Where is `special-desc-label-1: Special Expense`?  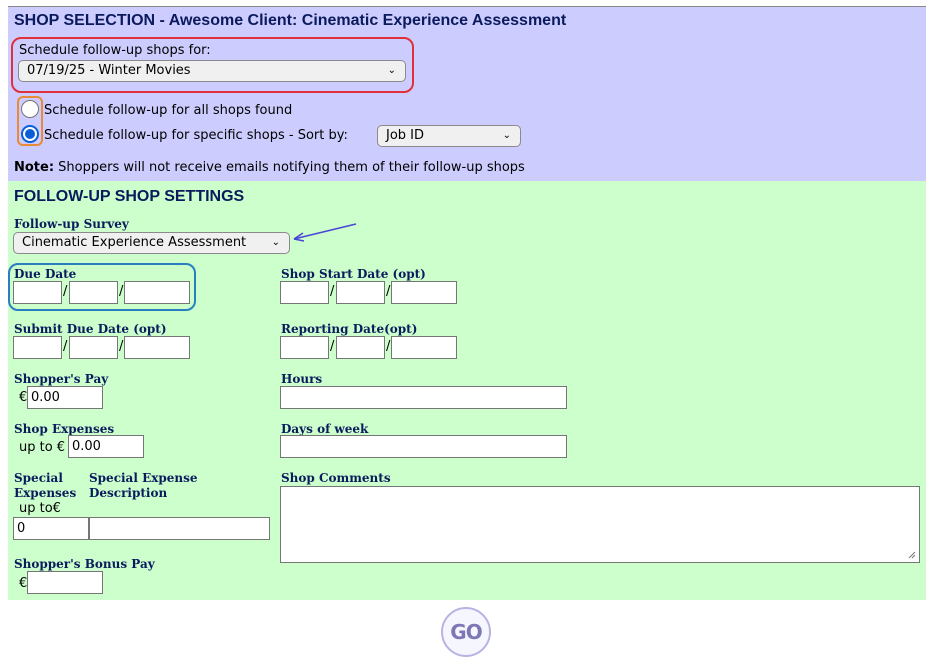 special-desc-label-1: Special Expense is located at coordinates (143, 478).